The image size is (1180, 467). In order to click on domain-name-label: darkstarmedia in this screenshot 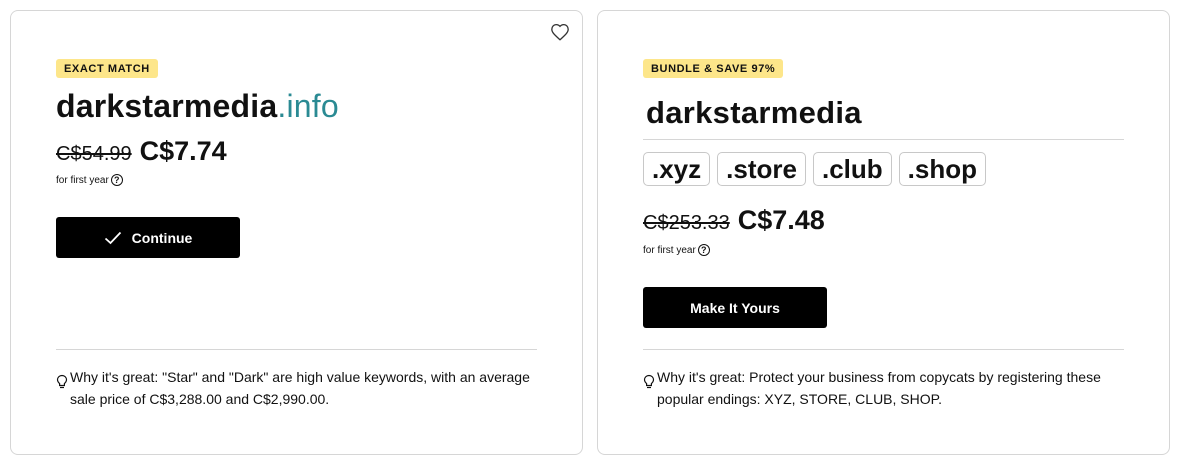, I will do `click(167, 106)`.